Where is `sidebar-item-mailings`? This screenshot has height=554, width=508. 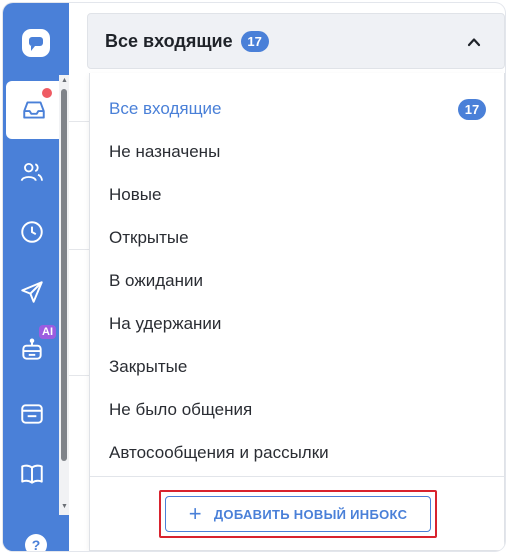
sidebar-item-mailings is located at coordinates (32, 292).